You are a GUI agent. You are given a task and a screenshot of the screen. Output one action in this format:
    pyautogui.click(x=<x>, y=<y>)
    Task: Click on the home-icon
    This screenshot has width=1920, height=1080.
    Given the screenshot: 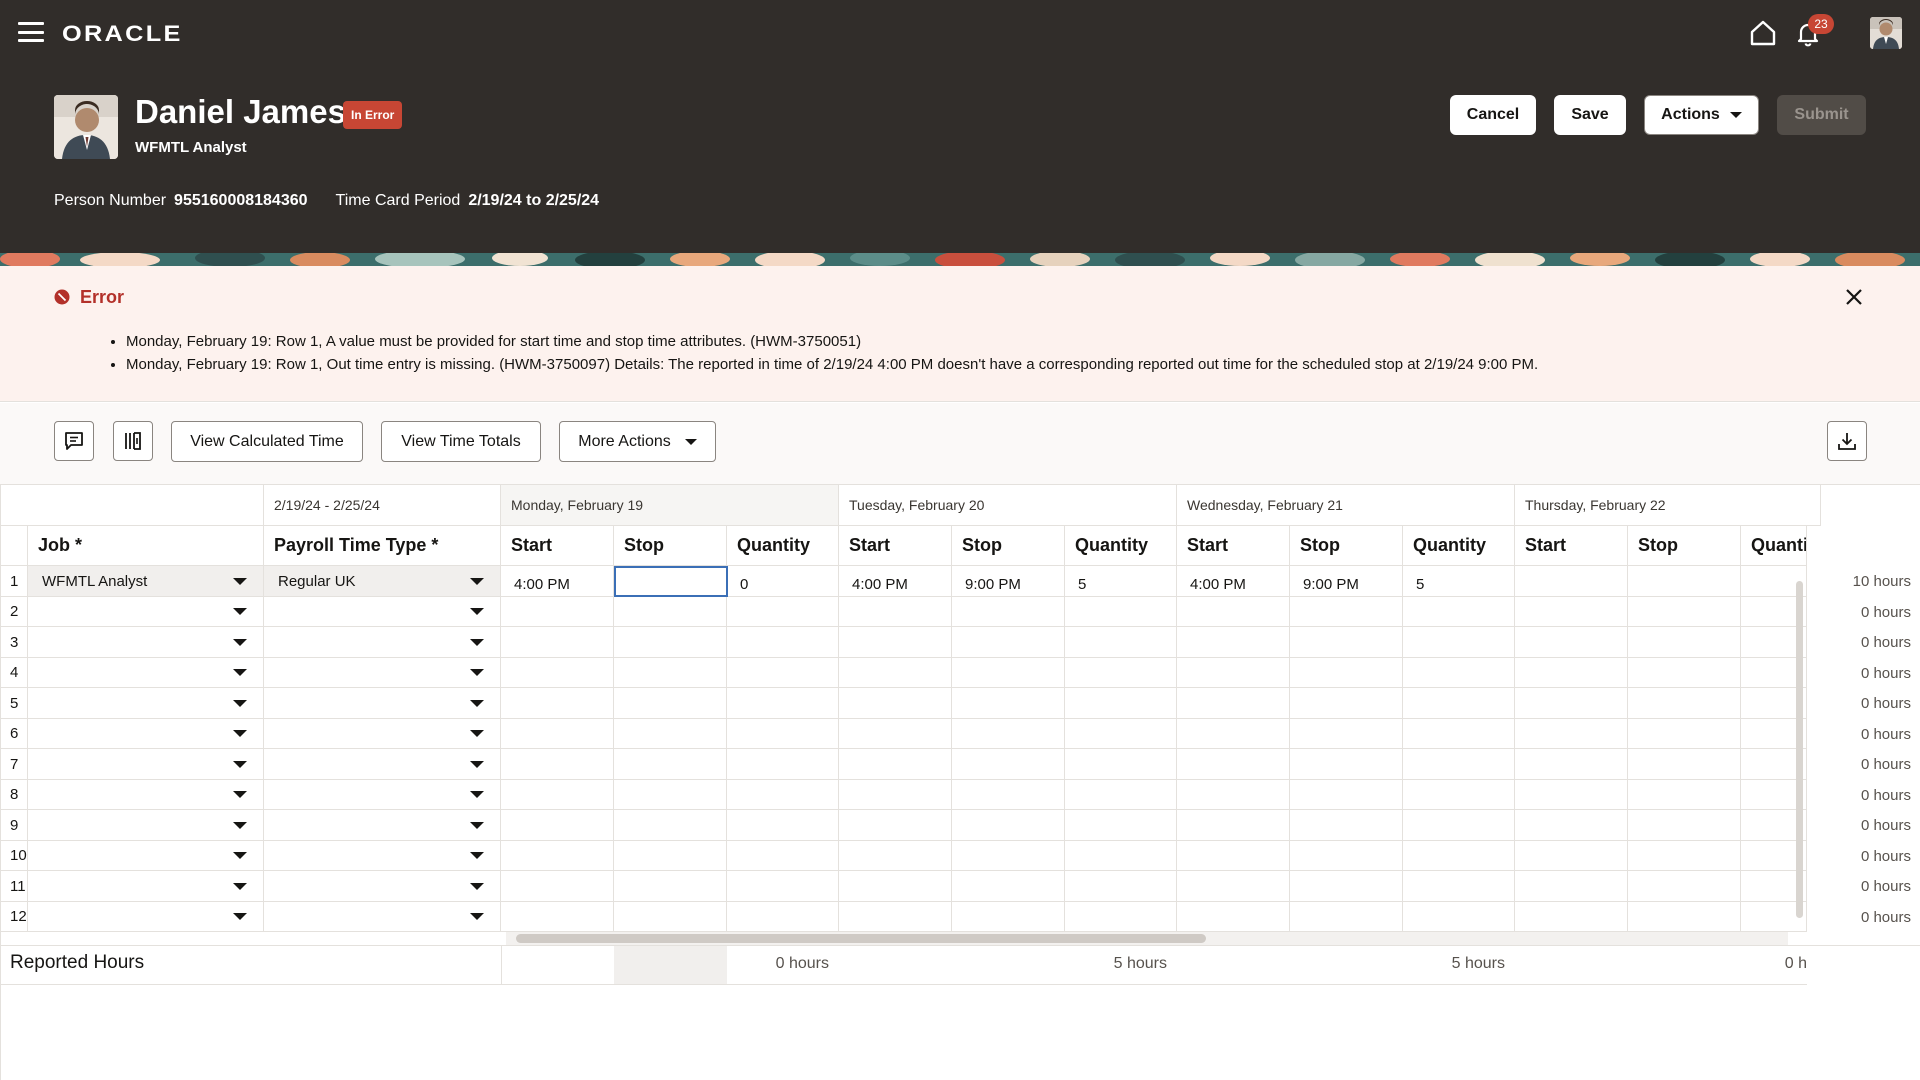 What is the action you would take?
    pyautogui.click(x=1763, y=33)
    